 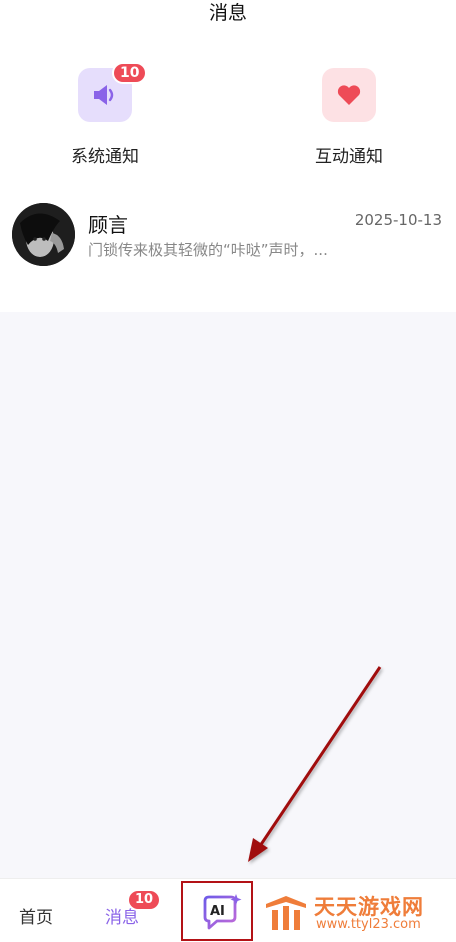 I want to click on system-notice-icon-box: 10, so click(x=113, y=92).